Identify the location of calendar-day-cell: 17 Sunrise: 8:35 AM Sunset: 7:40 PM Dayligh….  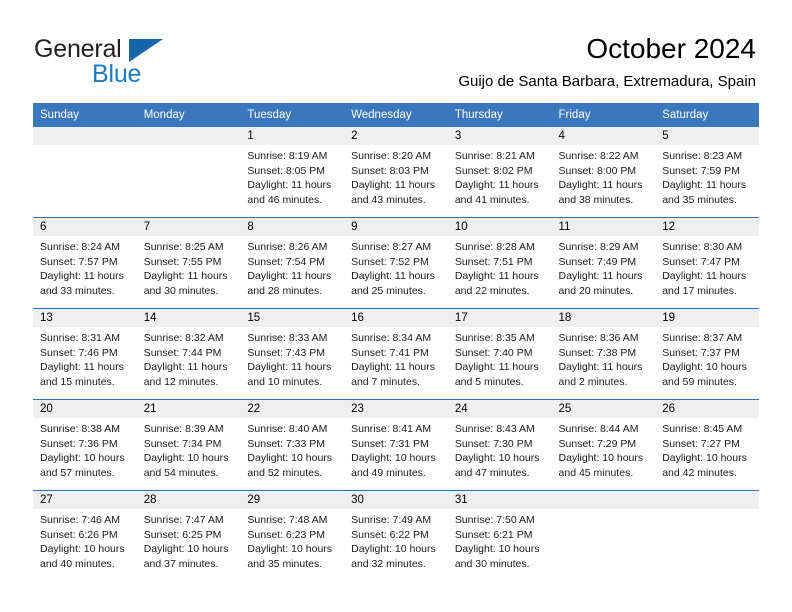
(499, 354).